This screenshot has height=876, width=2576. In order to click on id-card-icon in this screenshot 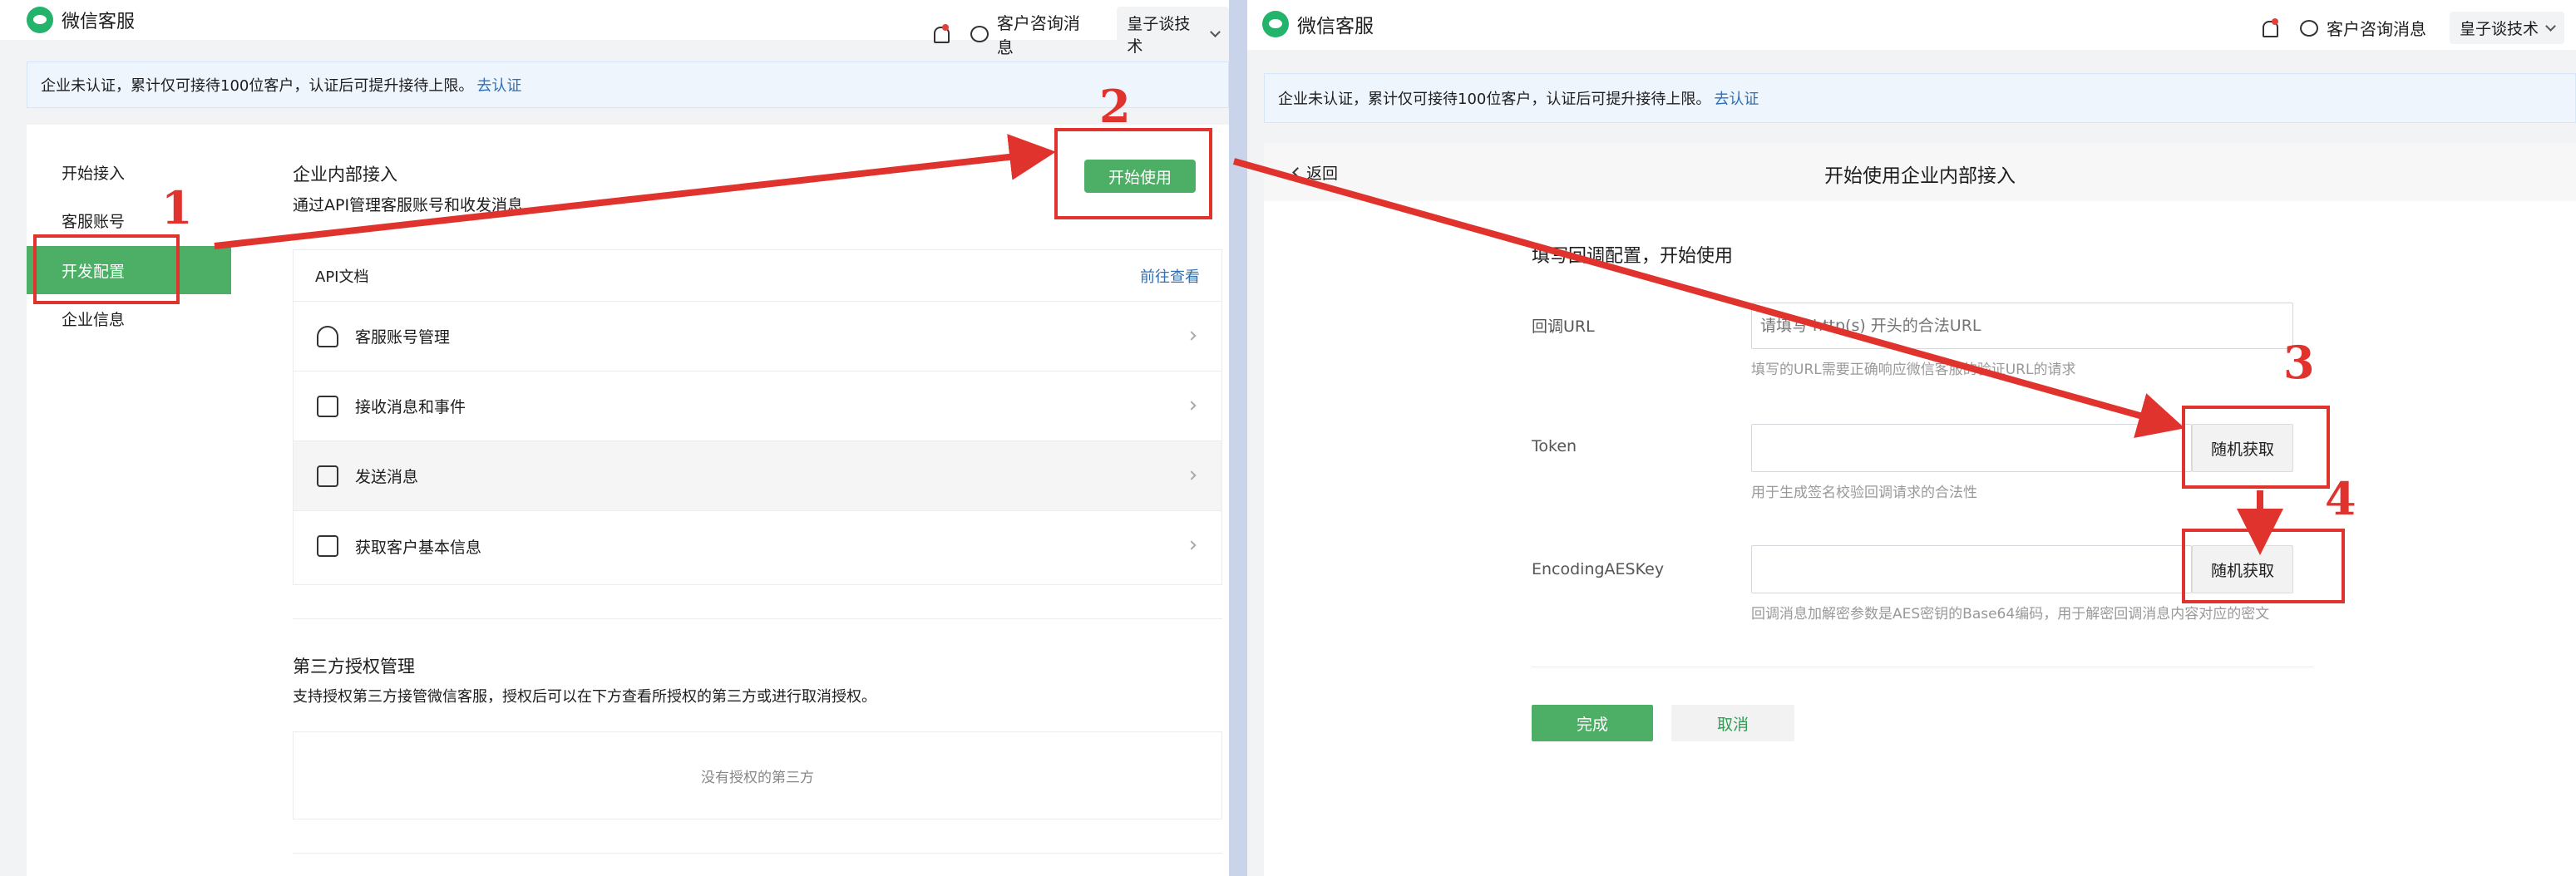, I will do `click(327, 546)`.